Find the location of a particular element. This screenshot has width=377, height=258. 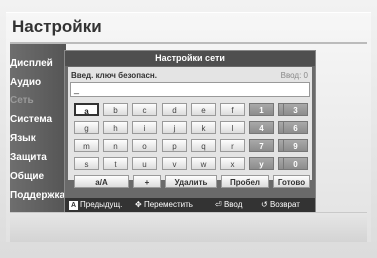

key-done: Готово is located at coordinates (291, 181).